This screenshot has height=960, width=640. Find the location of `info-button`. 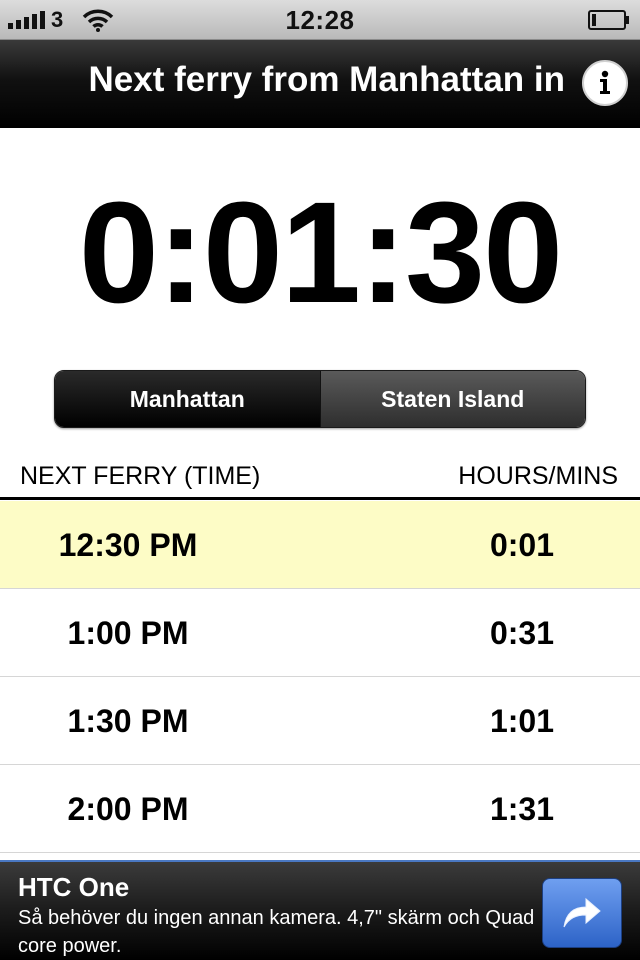

info-button is located at coordinates (605, 83).